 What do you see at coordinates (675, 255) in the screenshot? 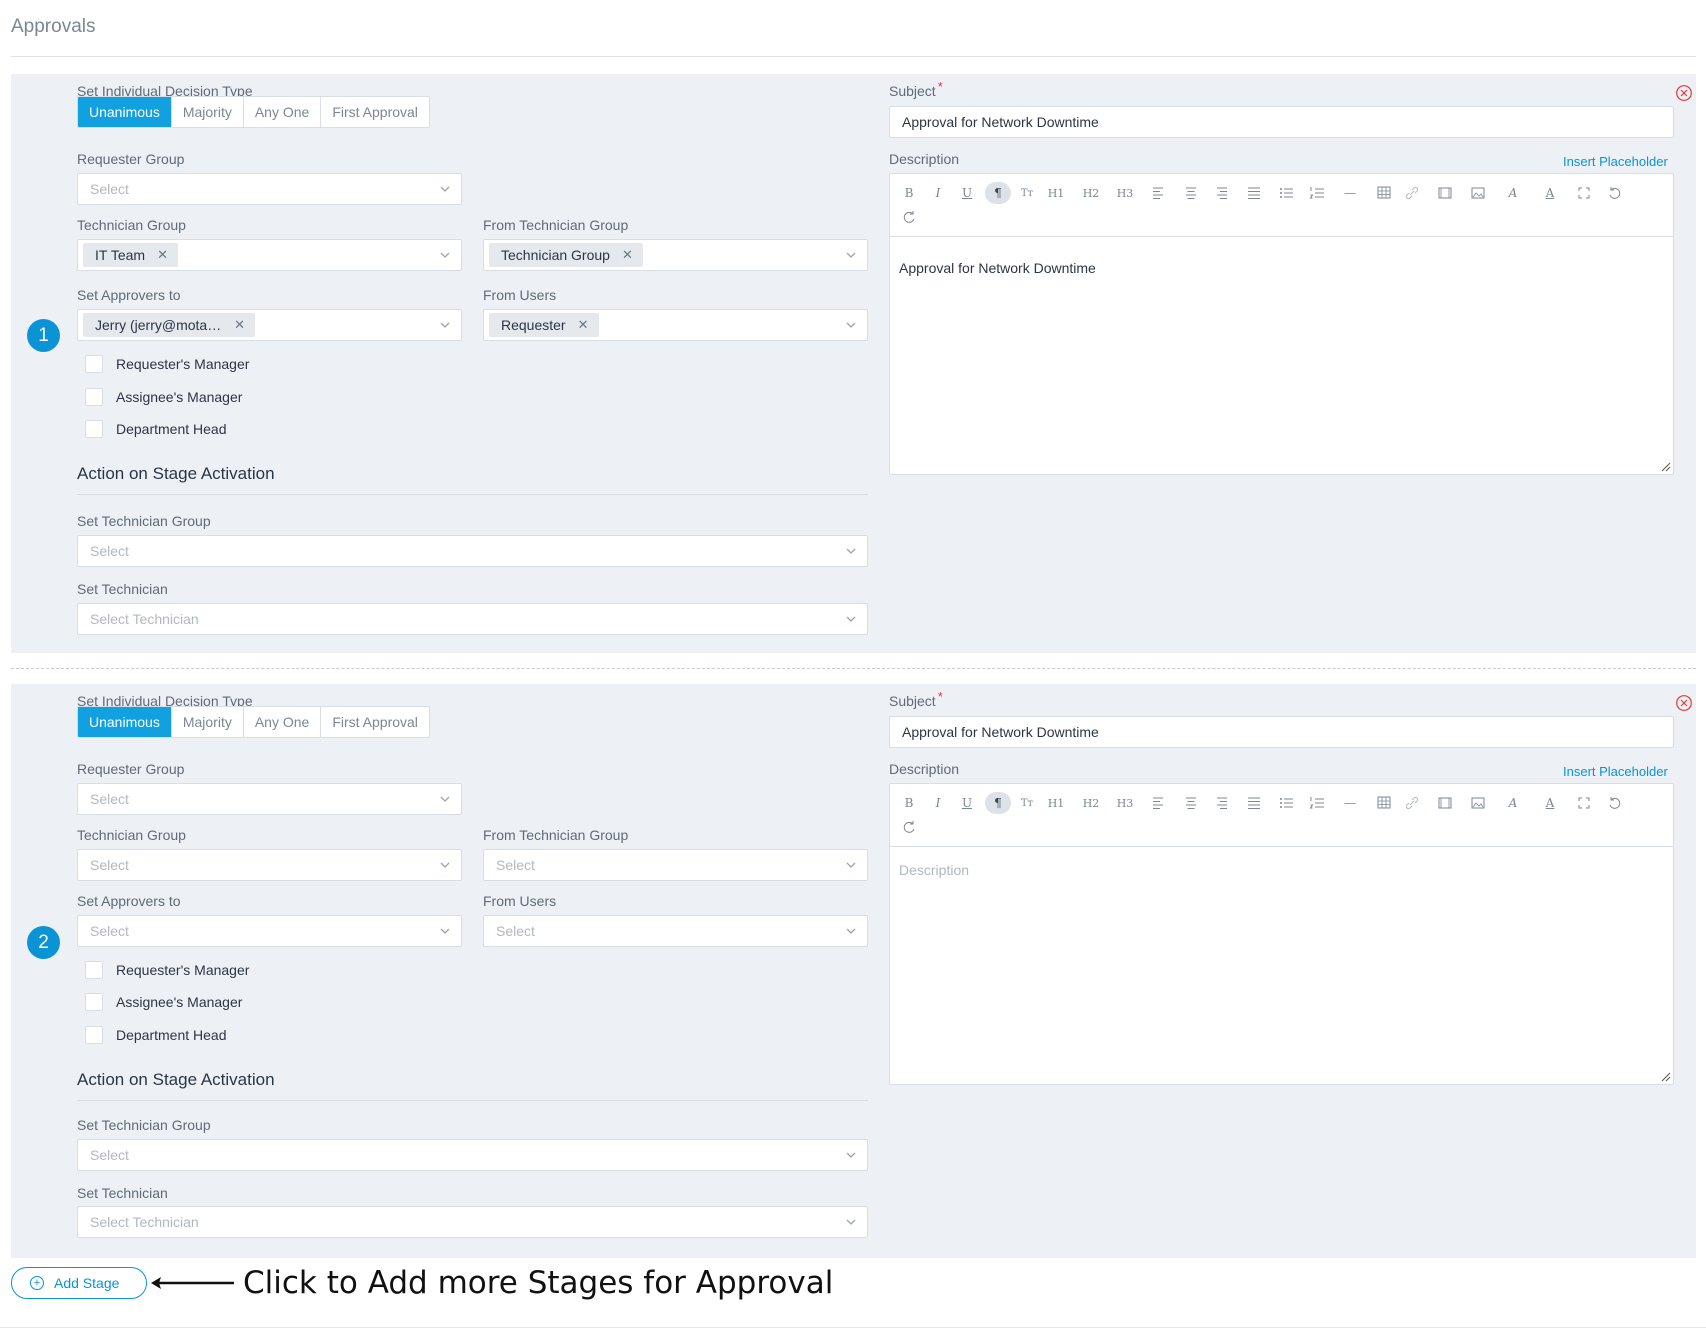
I see `from-technician-group-select: Technician Group ✕` at bounding box center [675, 255].